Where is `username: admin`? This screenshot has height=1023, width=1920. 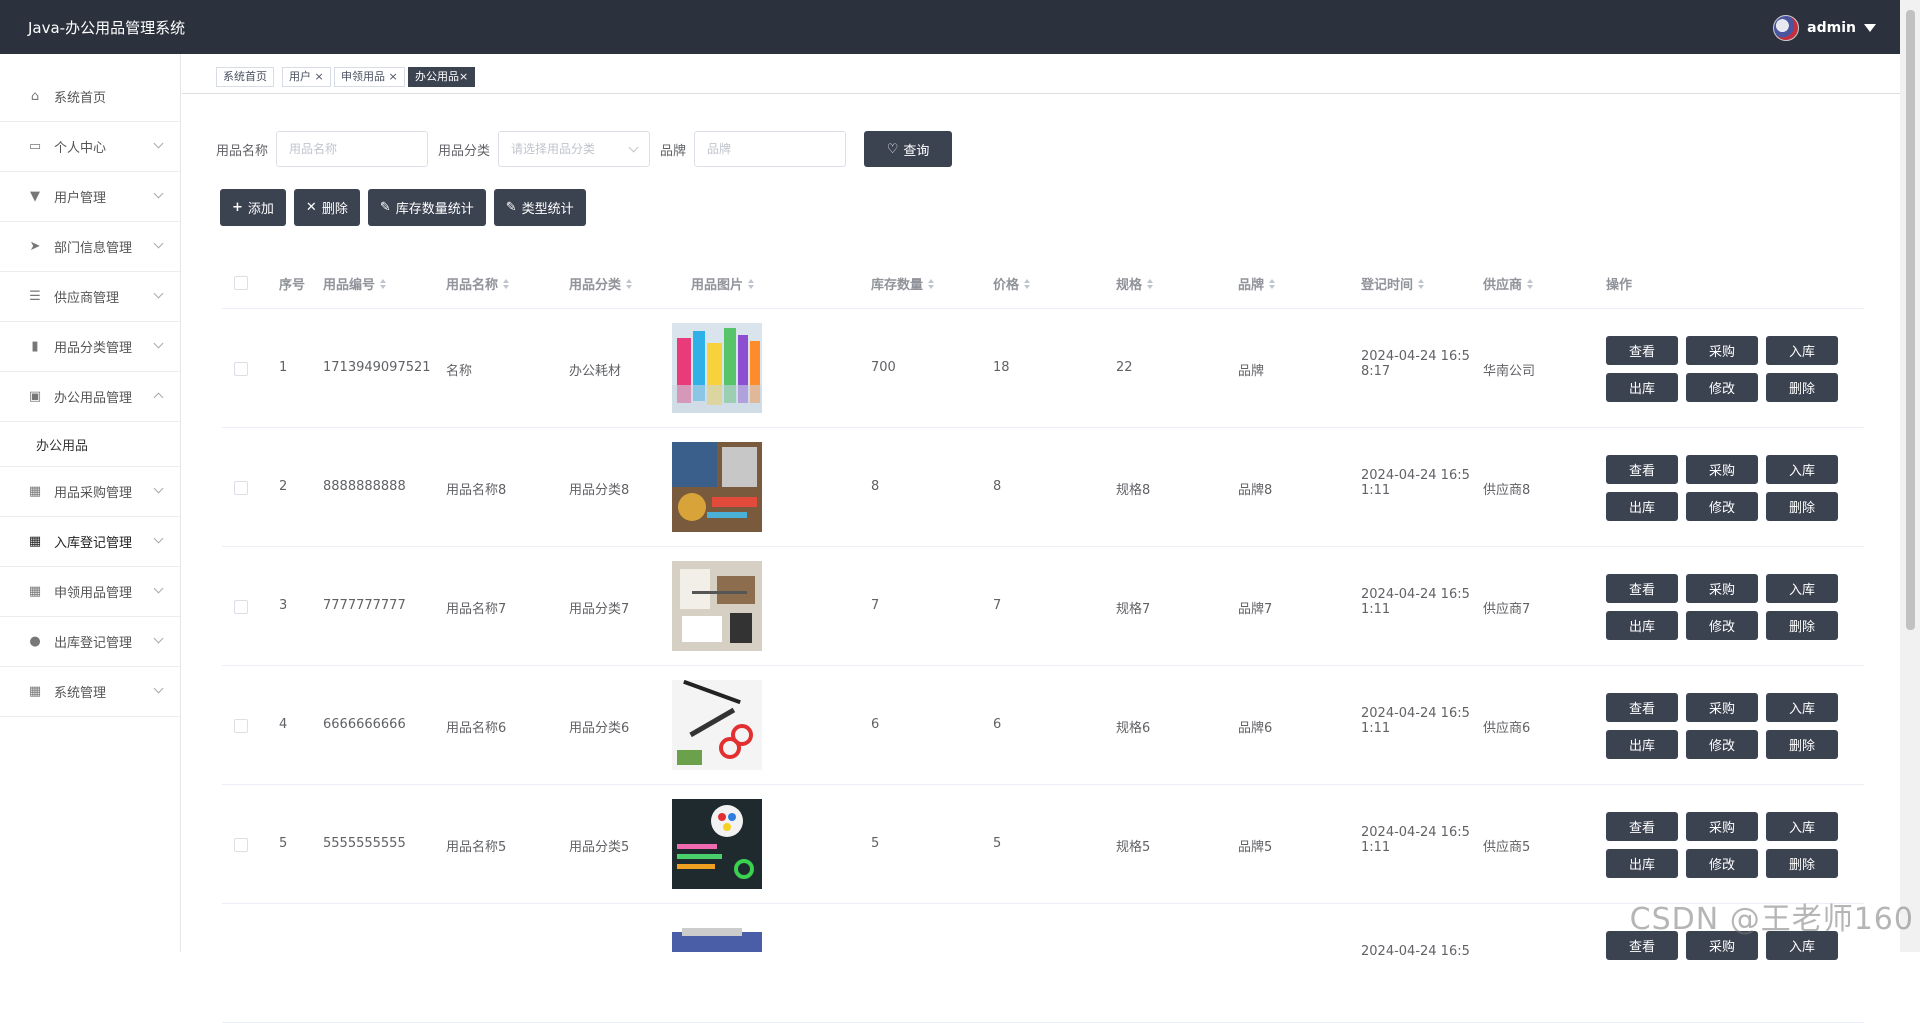
username: admin is located at coordinates (1831, 28).